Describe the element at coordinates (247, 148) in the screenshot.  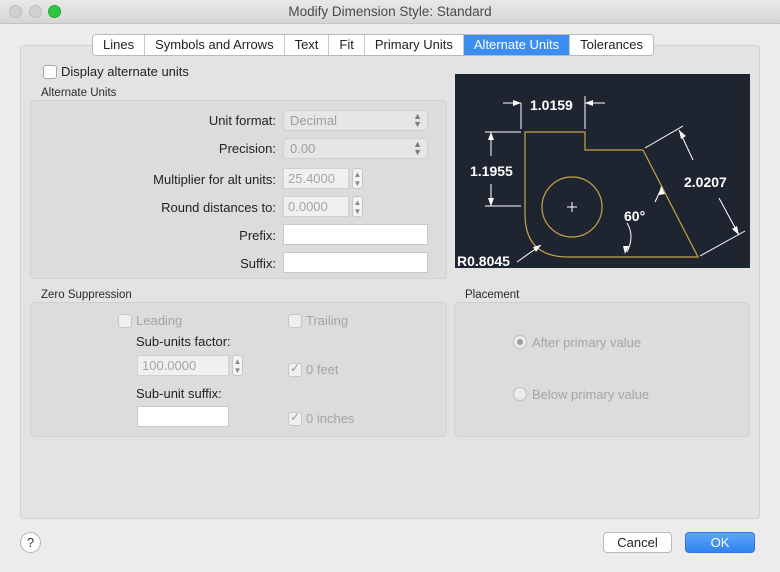
I see `precision-label: Precision:` at that location.